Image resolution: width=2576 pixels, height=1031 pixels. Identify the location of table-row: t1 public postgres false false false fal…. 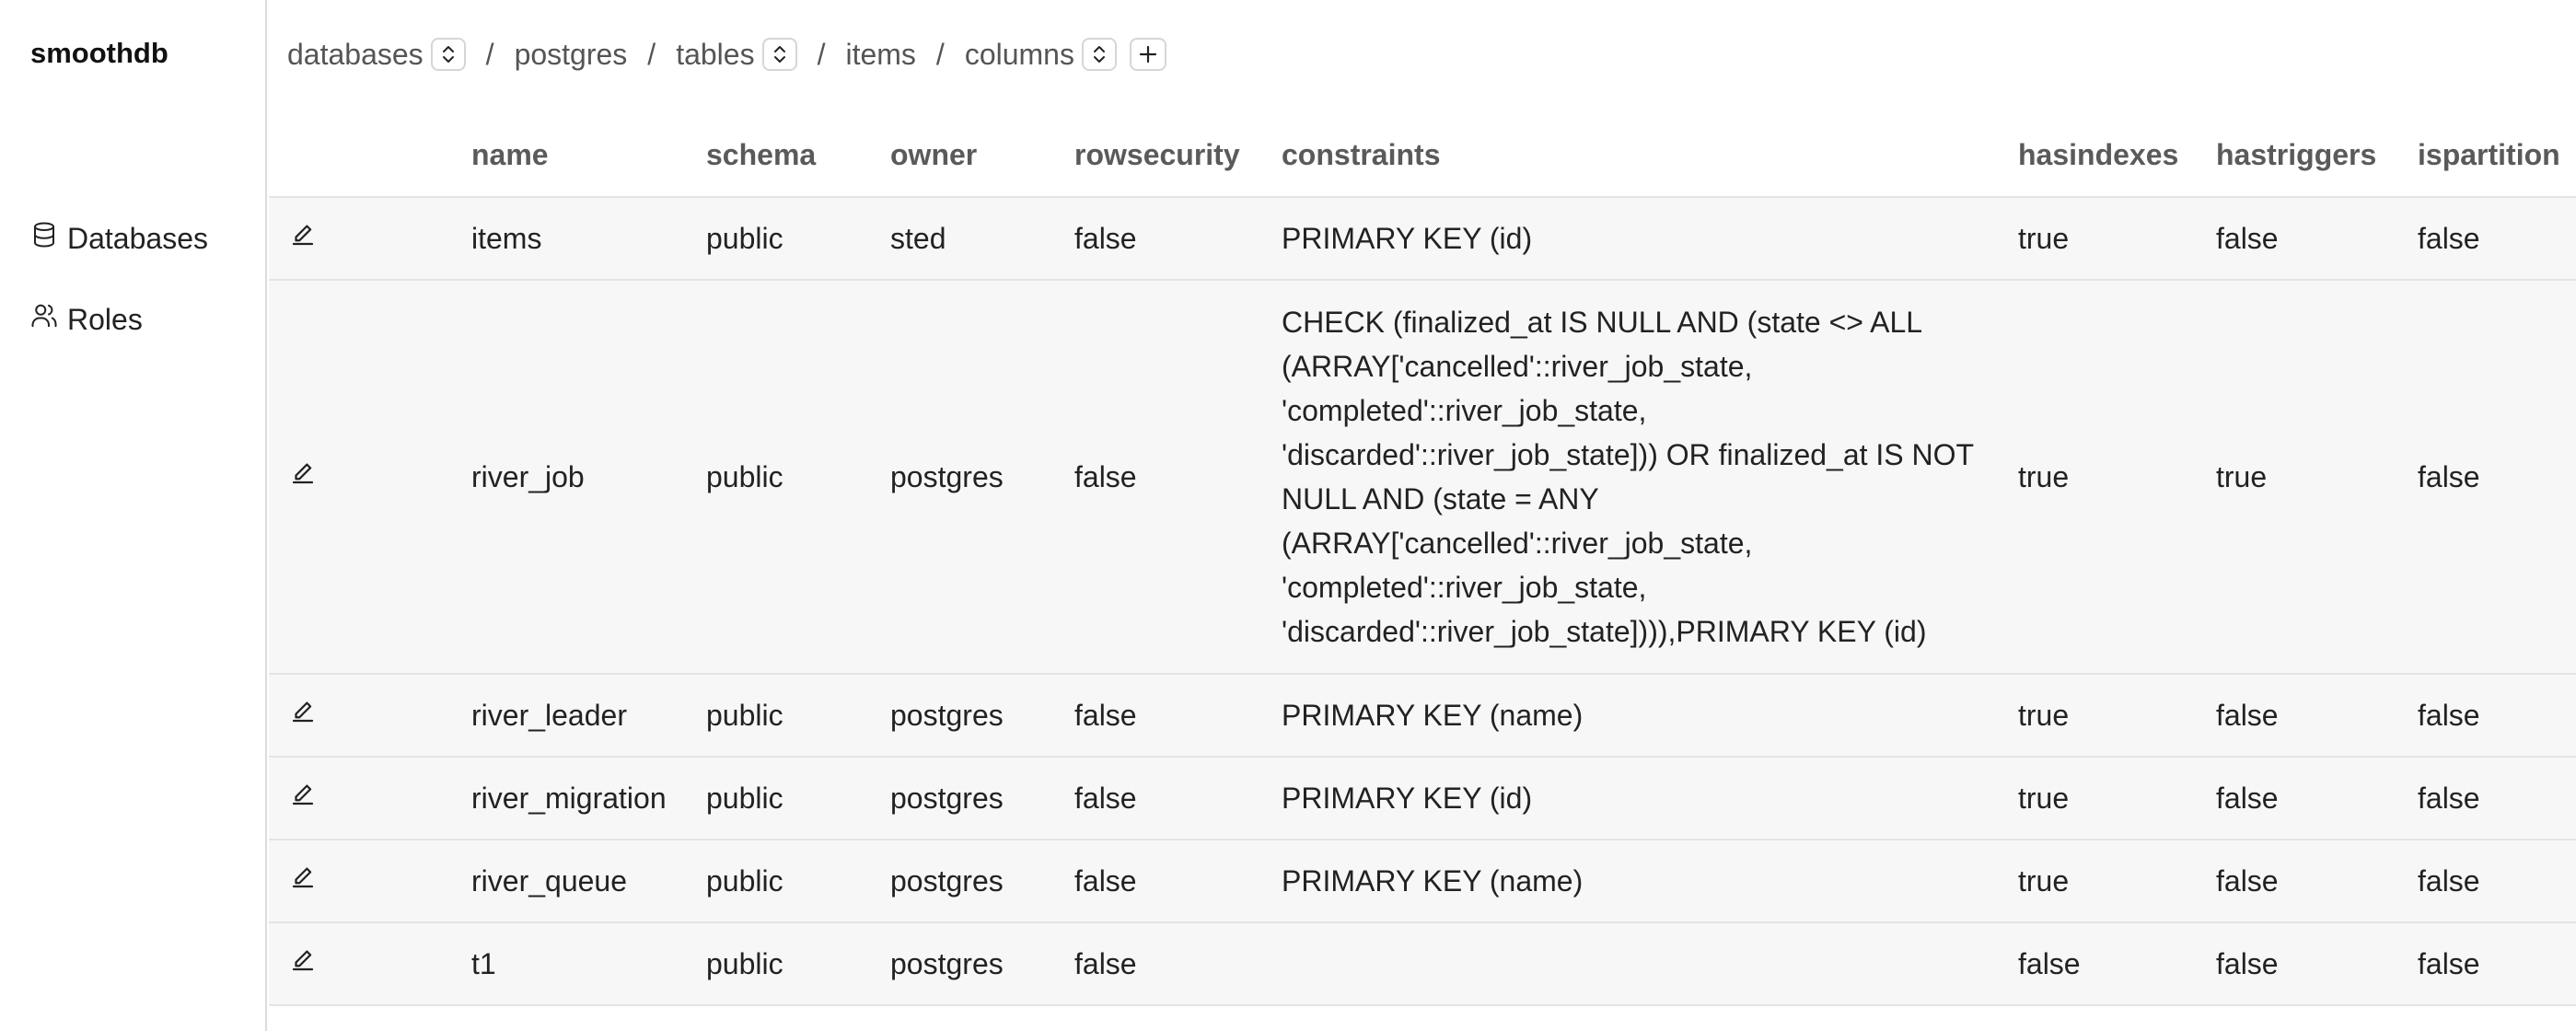
(1422, 964).